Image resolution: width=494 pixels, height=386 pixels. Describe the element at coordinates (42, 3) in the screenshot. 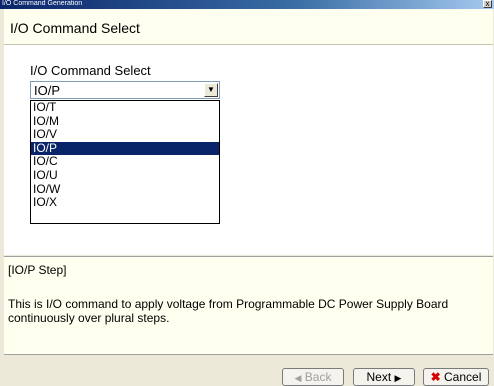

I see `window-title: I/O Command Generation` at that location.